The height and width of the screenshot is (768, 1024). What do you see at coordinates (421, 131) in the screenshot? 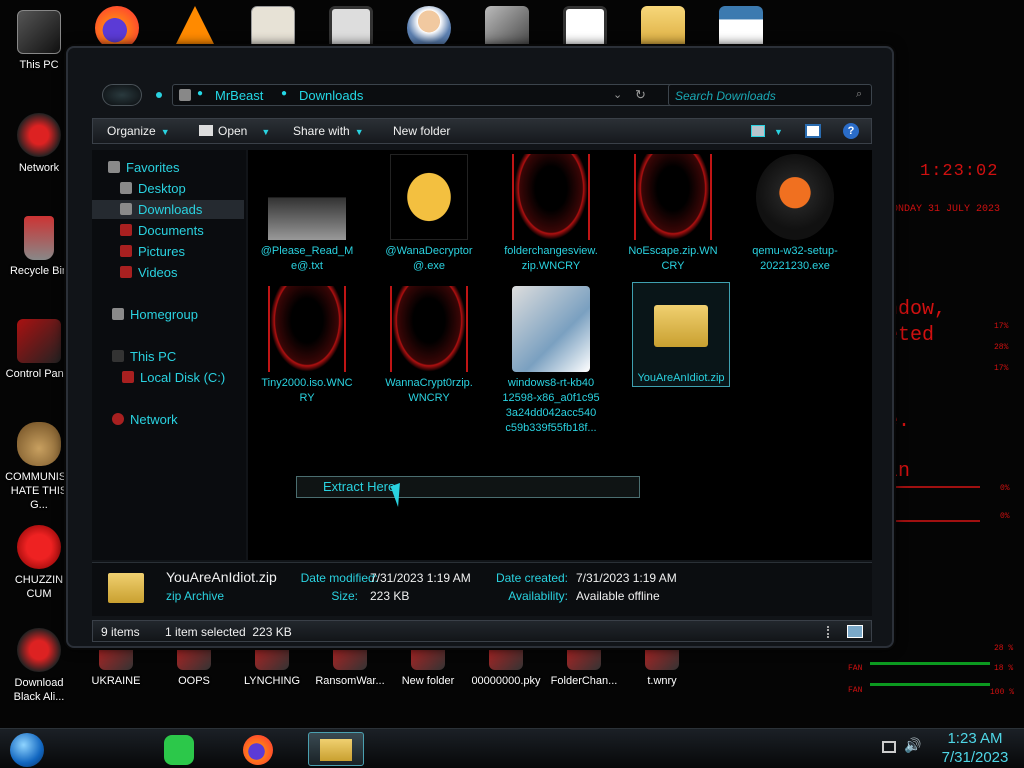
I see `new-folder-button: New folder` at bounding box center [421, 131].